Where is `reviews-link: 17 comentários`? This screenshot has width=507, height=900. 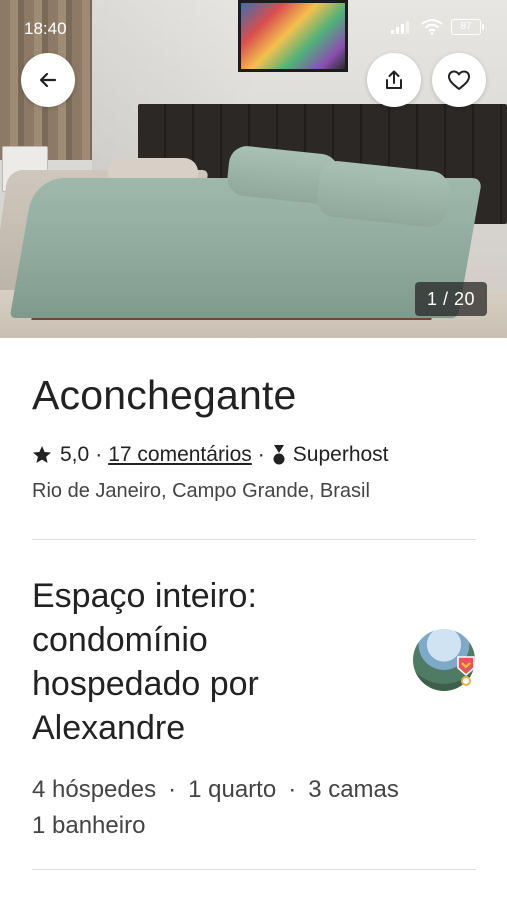 reviews-link: 17 comentários is located at coordinates (180, 455).